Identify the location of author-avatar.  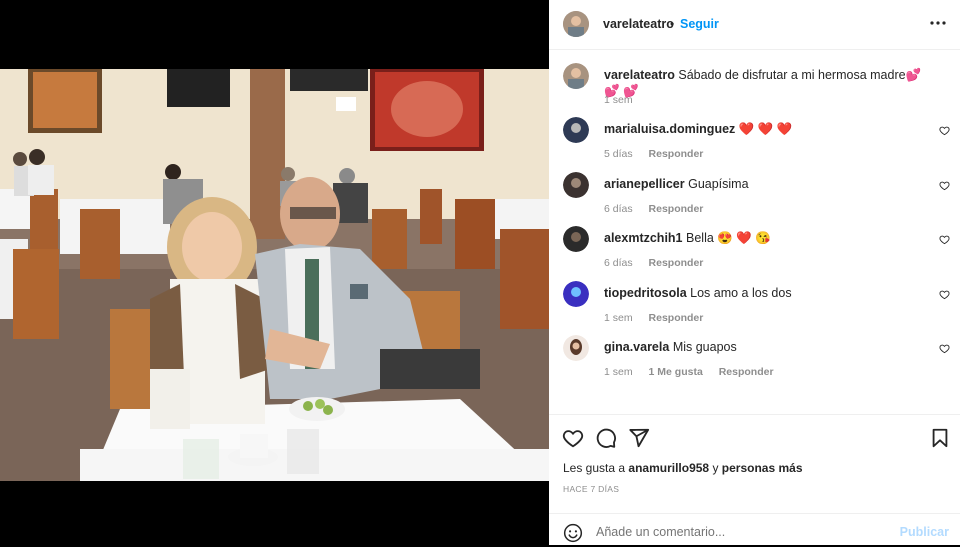
(576, 24).